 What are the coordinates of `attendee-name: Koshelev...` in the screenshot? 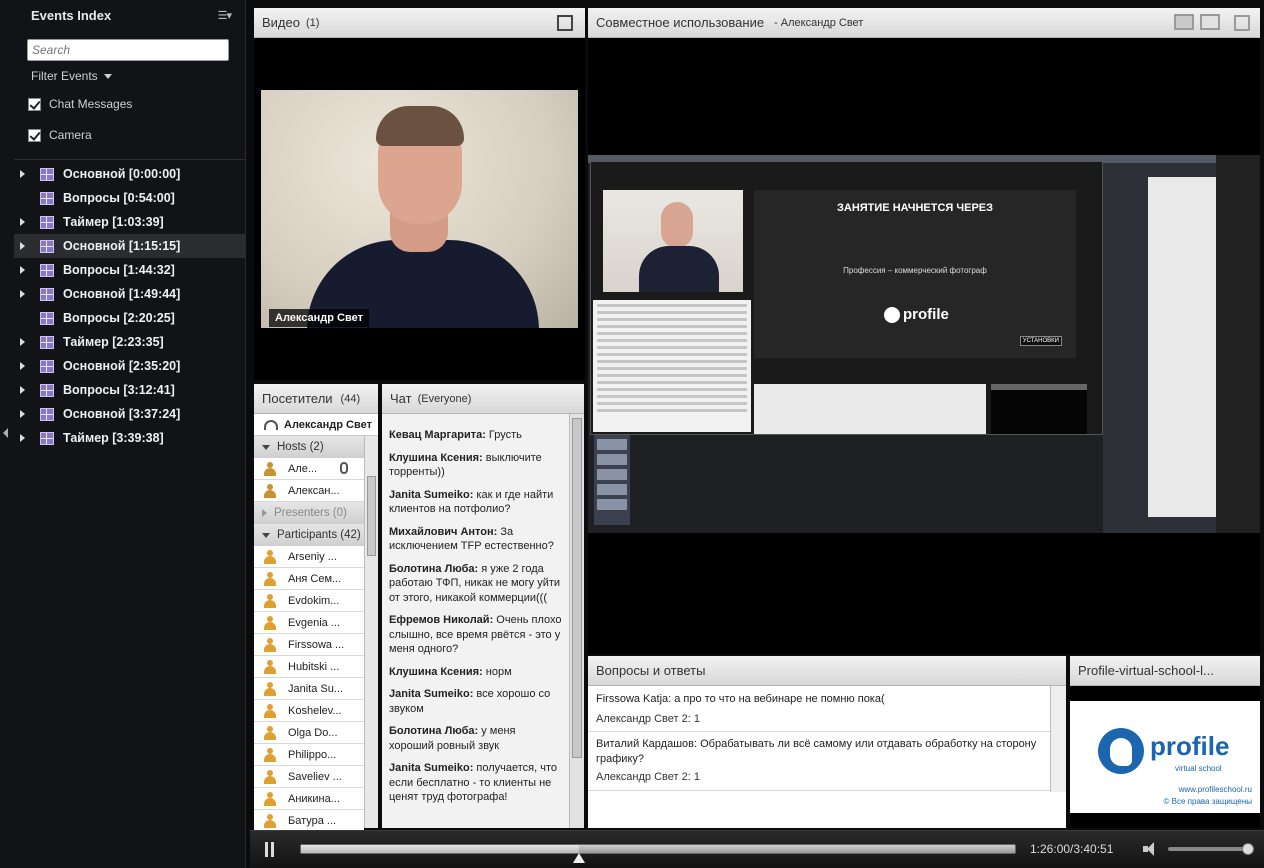 It's located at (315, 710).